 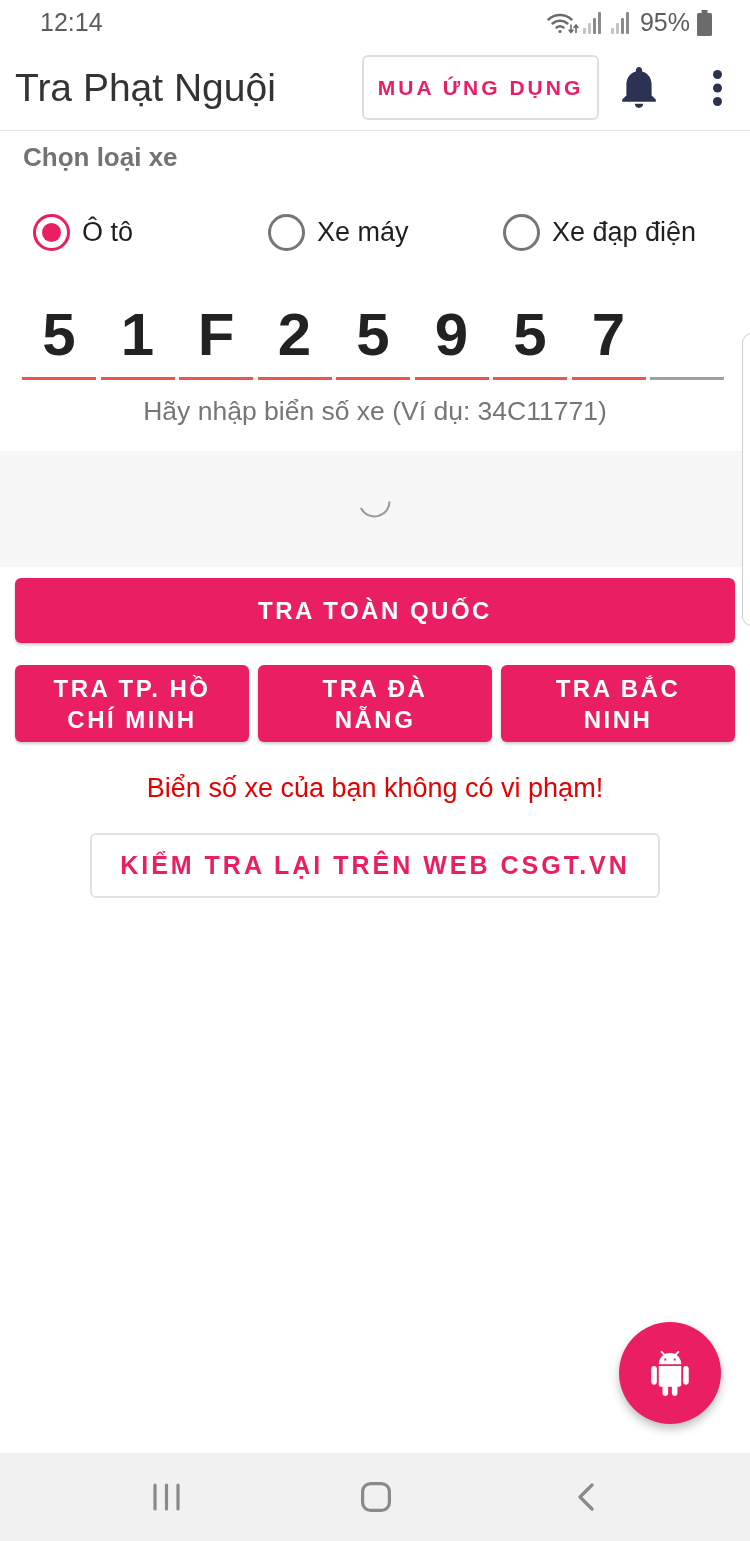 What do you see at coordinates (717, 87) in the screenshot?
I see `more-menu-icon` at bounding box center [717, 87].